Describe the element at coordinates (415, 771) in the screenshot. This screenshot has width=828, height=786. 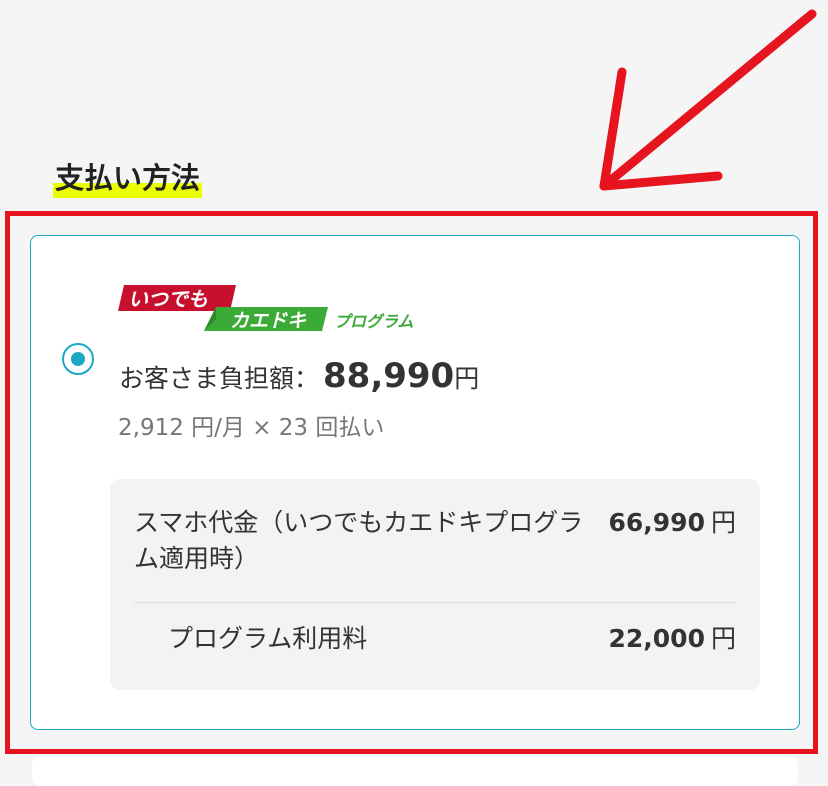
I see `next-payment-option-card` at that location.